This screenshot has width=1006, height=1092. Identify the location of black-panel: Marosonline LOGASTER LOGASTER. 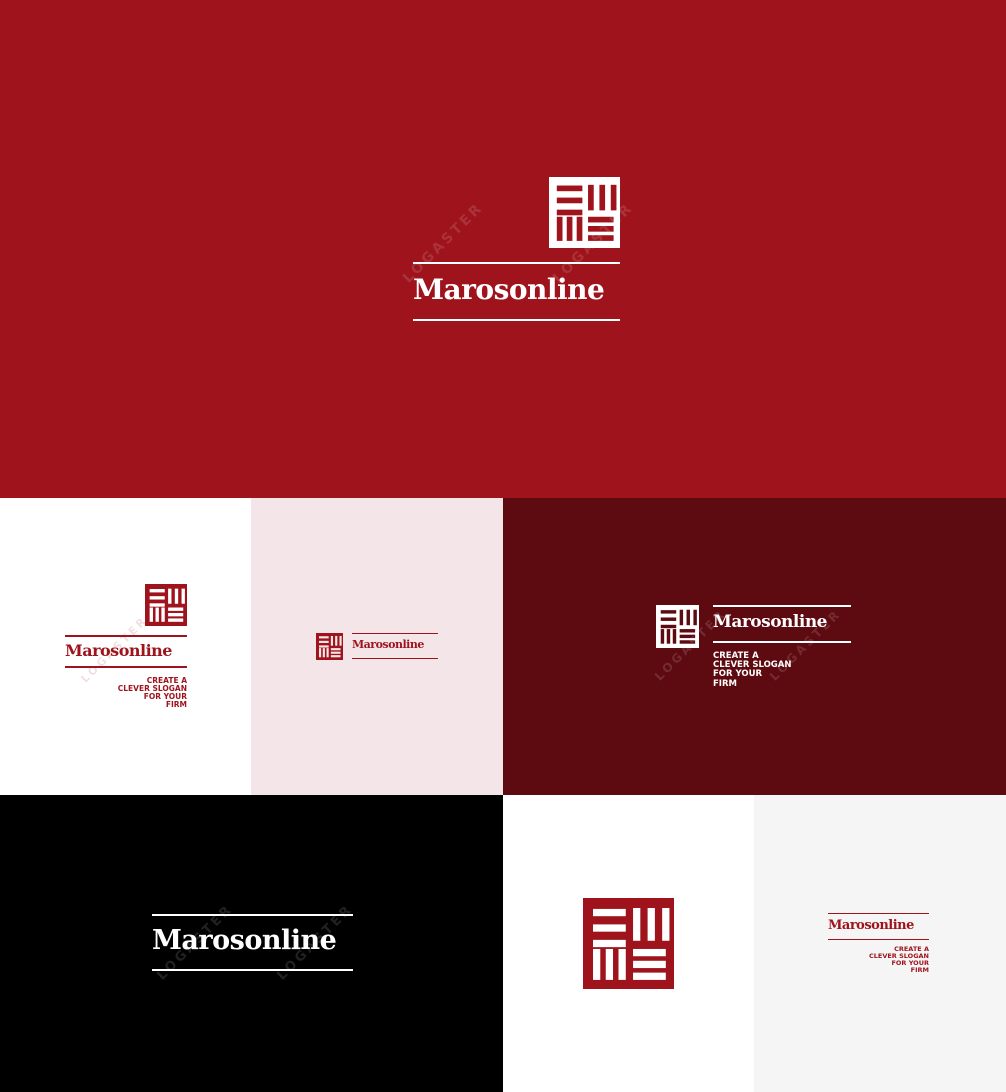
(251, 943).